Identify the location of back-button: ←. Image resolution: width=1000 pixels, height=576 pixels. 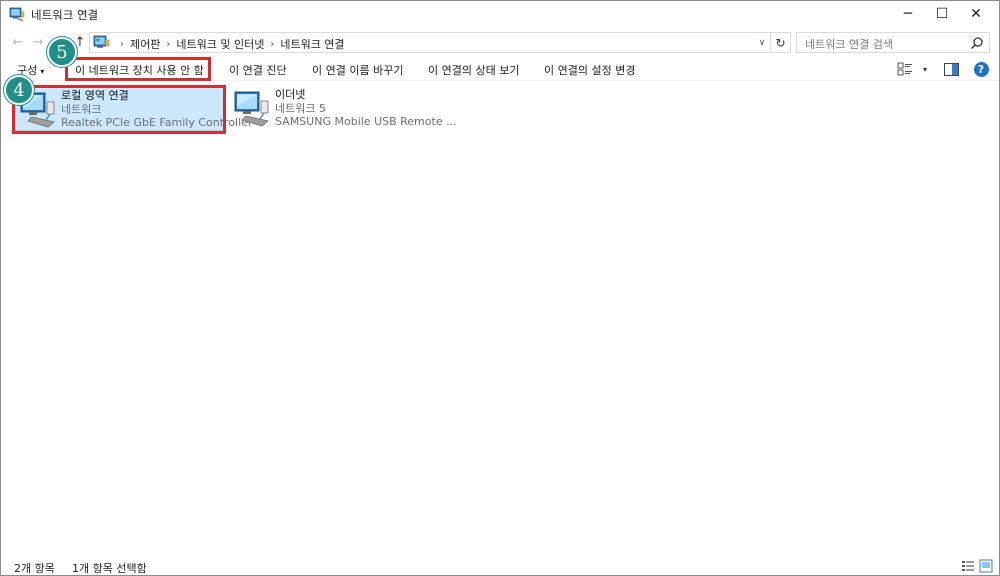
(18, 42).